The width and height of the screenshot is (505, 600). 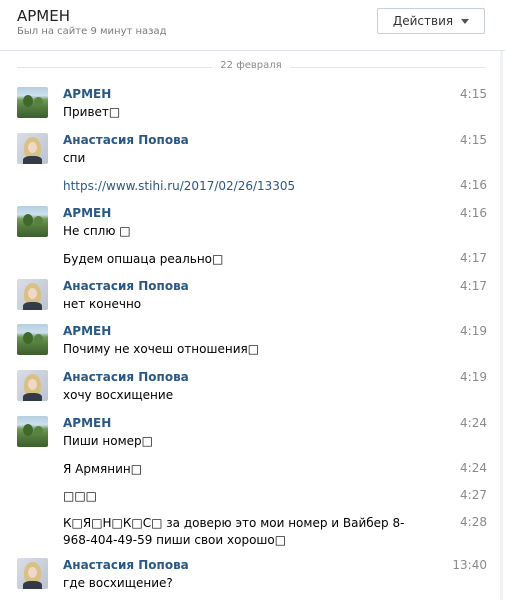 What do you see at coordinates (253, 186) in the screenshot?
I see `message-link: https://www.stihi.ru/2017/02/26/13305` at bounding box center [253, 186].